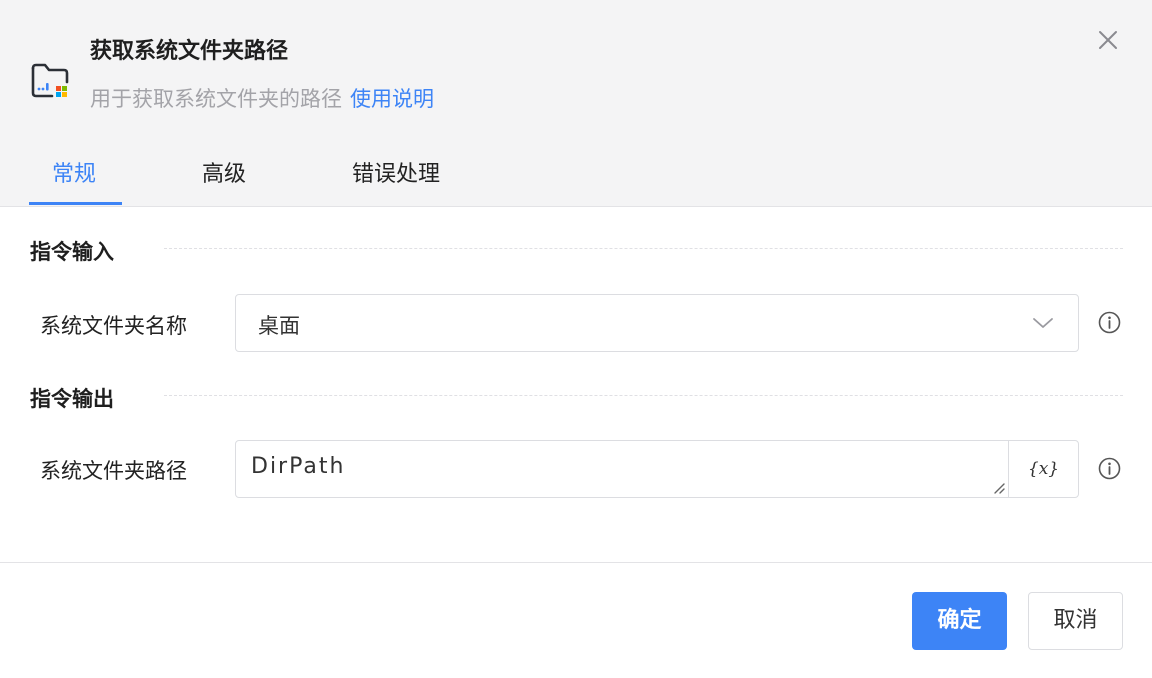 The image size is (1152, 678). What do you see at coordinates (50, 80) in the screenshot?
I see `folder-windows-icon` at bounding box center [50, 80].